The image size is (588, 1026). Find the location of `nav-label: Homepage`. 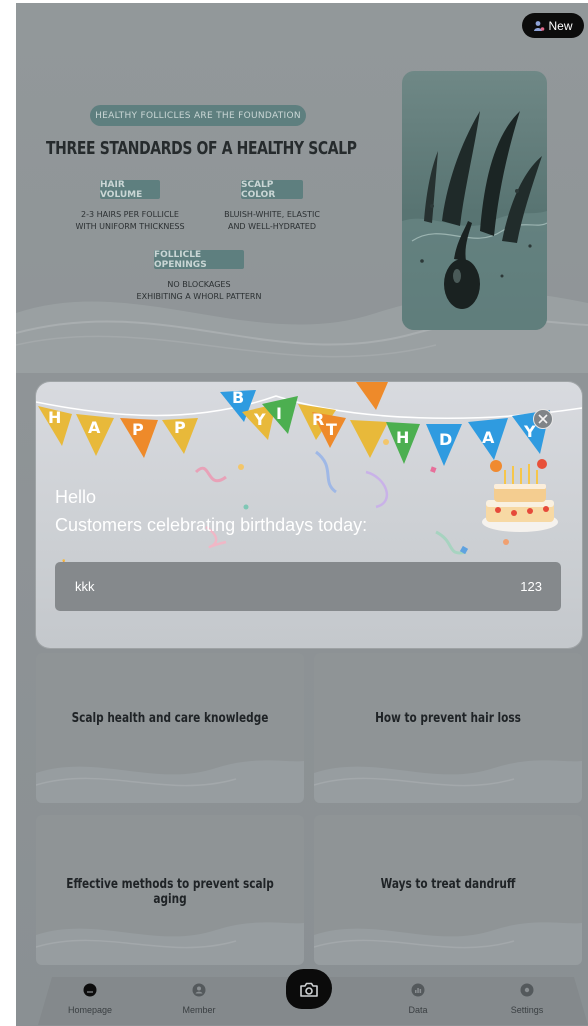

nav-label: Homepage is located at coordinates (90, 1010).